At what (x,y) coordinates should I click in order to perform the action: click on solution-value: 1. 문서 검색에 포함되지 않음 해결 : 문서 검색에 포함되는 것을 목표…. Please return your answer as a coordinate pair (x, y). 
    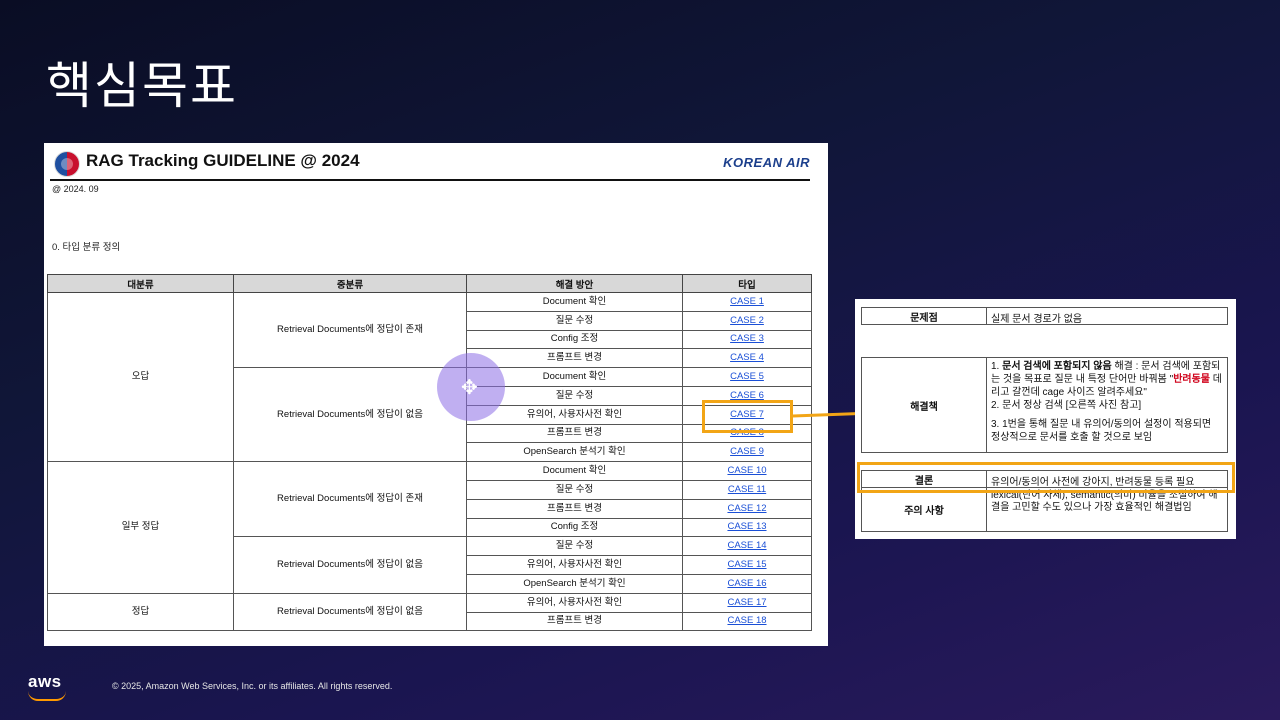
    Looking at the image, I should click on (1107, 402).